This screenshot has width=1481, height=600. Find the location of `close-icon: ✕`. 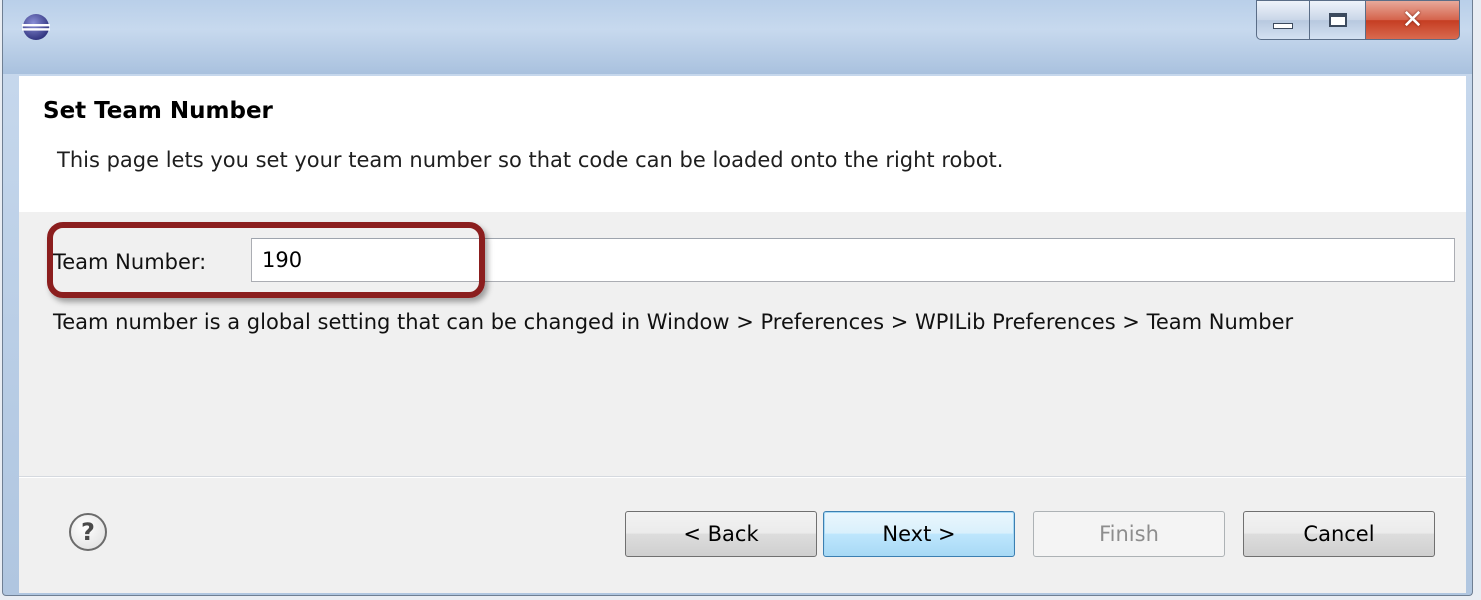

close-icon: ✕ is located at coordinates (1412, 20).